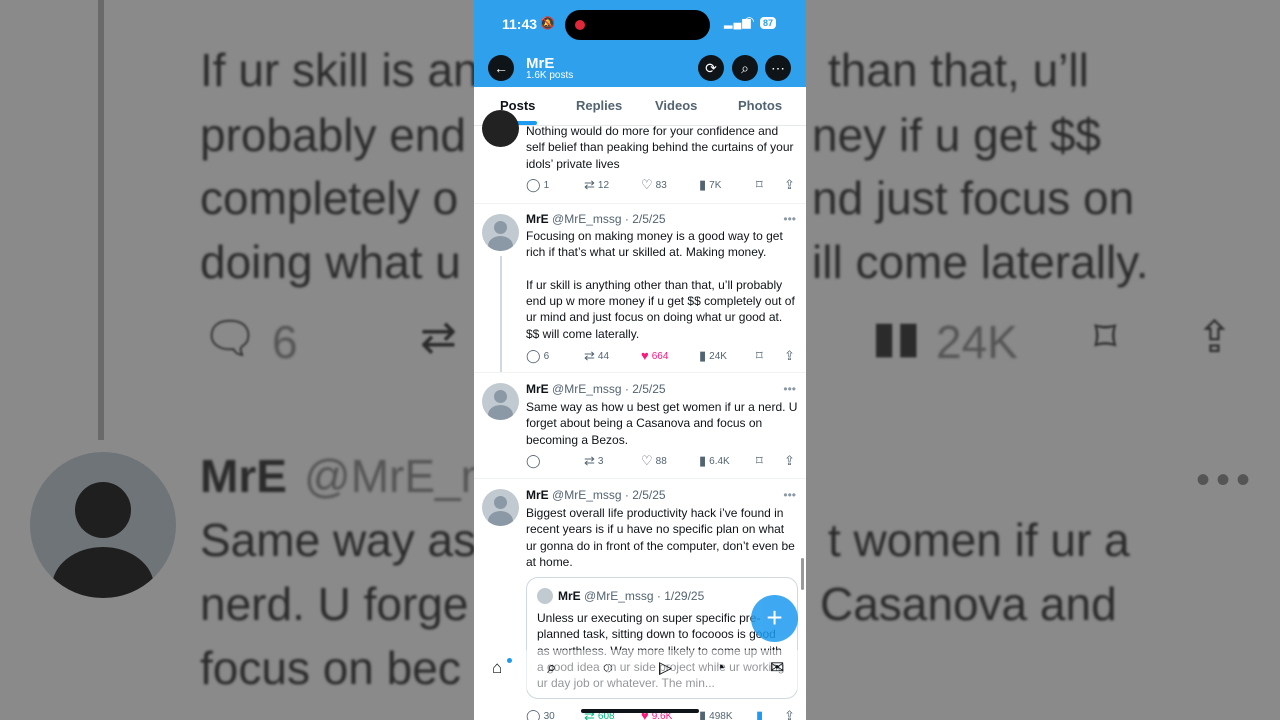 The height and width of the screenshot is (720, 1280). What do you see at coordinates (778, 68) in the screenshot?
I see `more-options-button: ⋯` at bounding box center [778, 68].